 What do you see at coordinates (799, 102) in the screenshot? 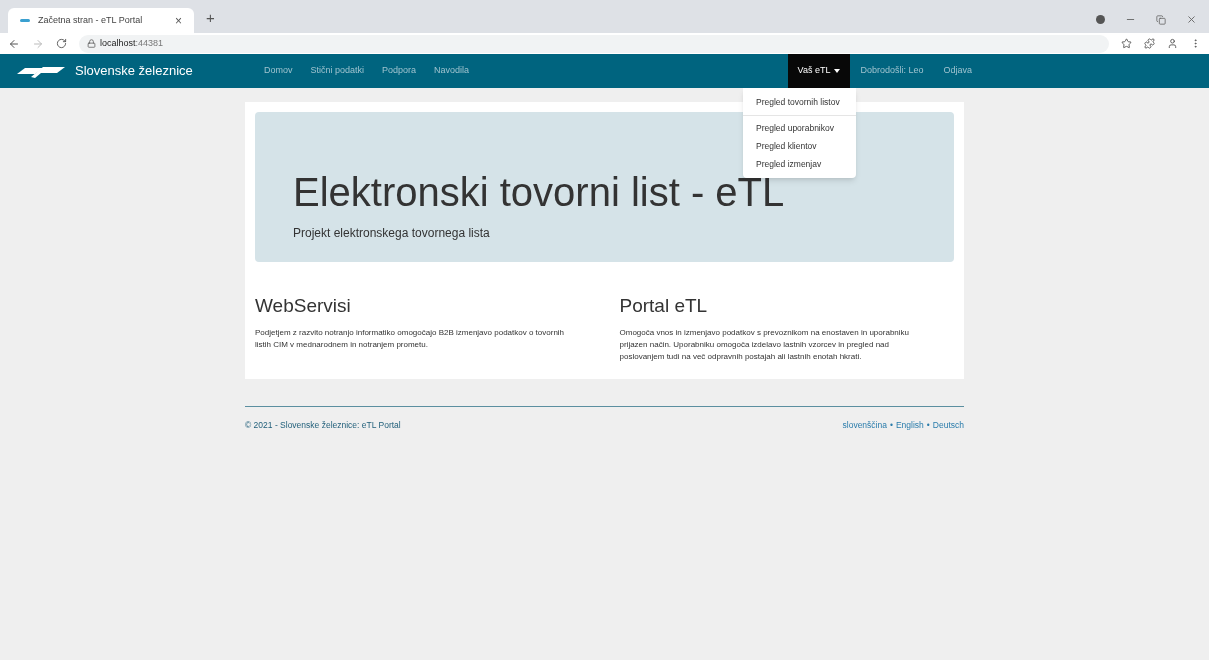
I see `dropdown-item: Pregled tovornih listov` at bounding box center [799, 102].